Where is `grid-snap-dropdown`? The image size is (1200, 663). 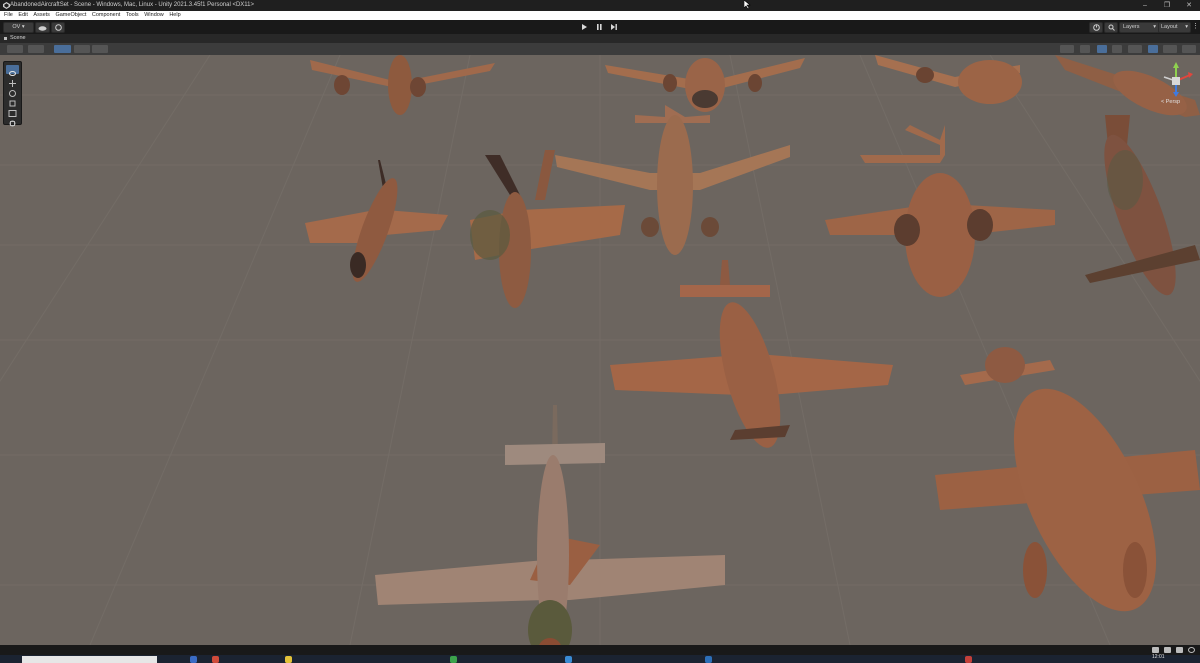 grid-snap-dropdown is located at coordinates (100, 49).